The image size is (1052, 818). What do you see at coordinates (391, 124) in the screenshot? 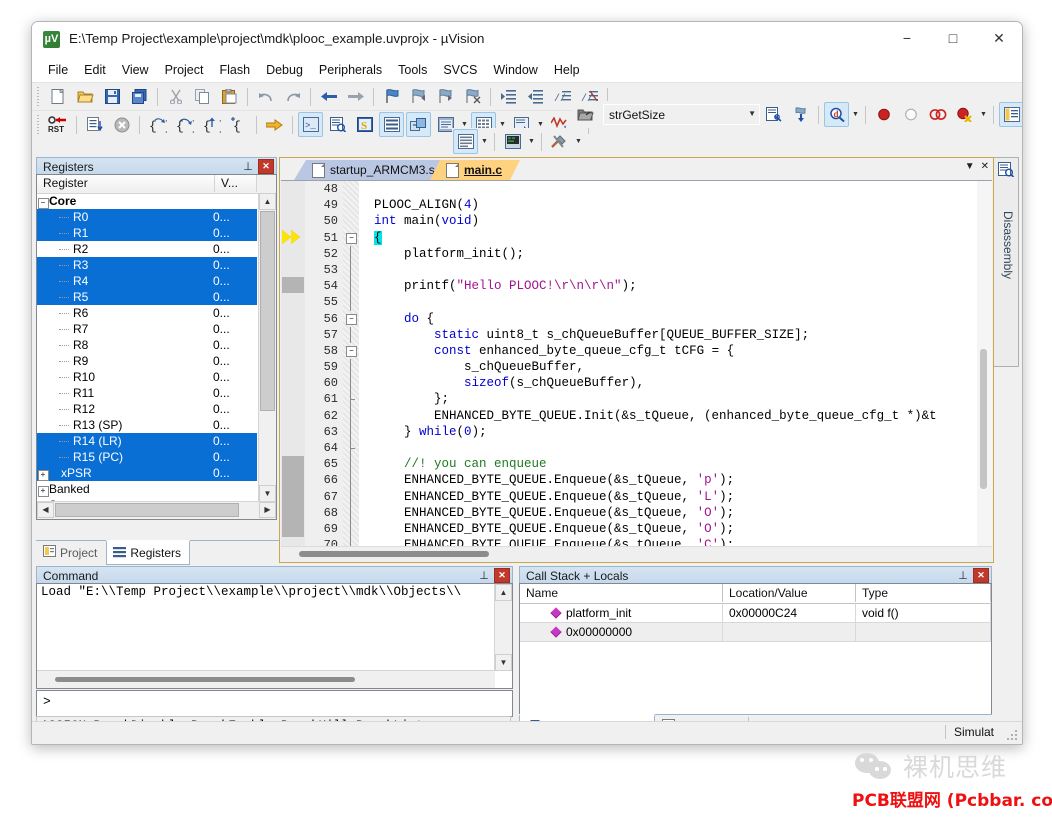
I see `registers-window-icon` at bounding box center [391, 124].